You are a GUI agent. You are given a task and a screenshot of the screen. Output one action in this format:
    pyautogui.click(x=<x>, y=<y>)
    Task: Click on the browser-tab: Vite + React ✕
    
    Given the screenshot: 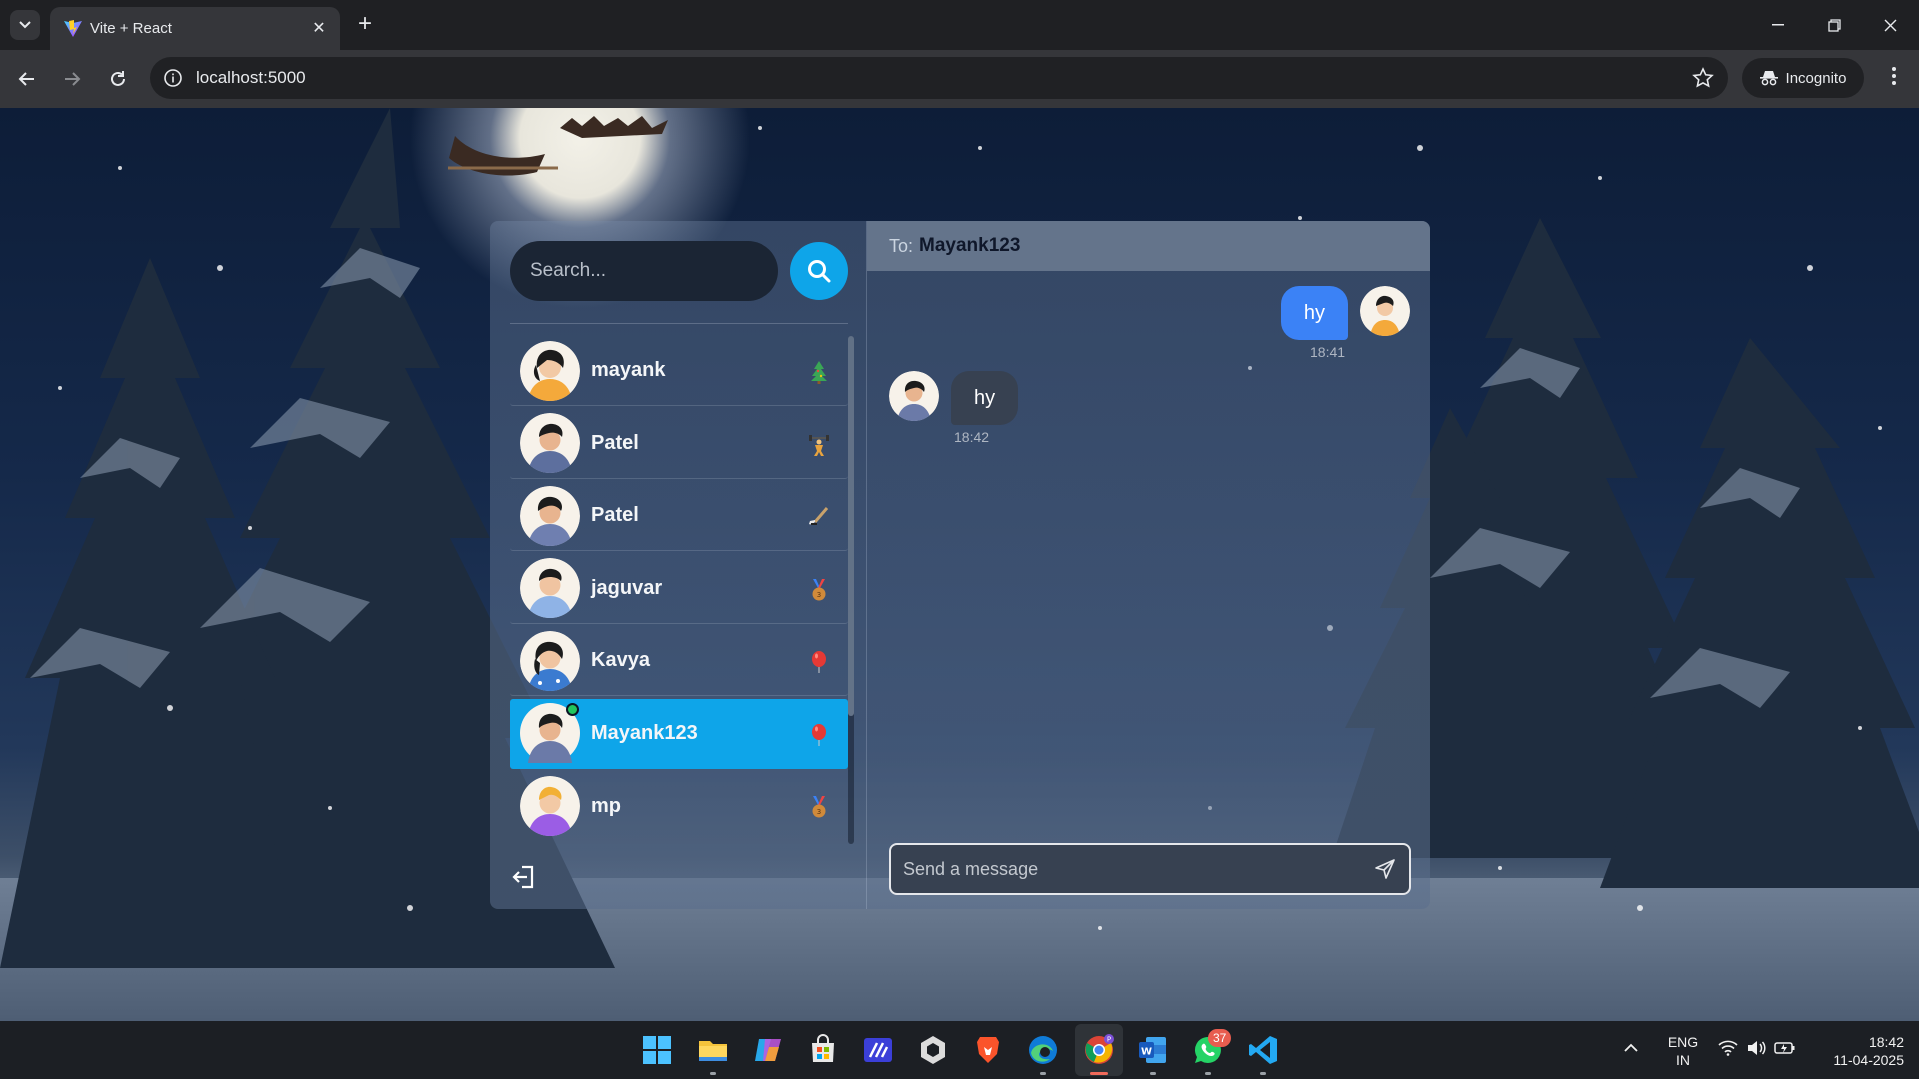 What is the action you would take?
    pyautogui.click(x=195, y=28)
    